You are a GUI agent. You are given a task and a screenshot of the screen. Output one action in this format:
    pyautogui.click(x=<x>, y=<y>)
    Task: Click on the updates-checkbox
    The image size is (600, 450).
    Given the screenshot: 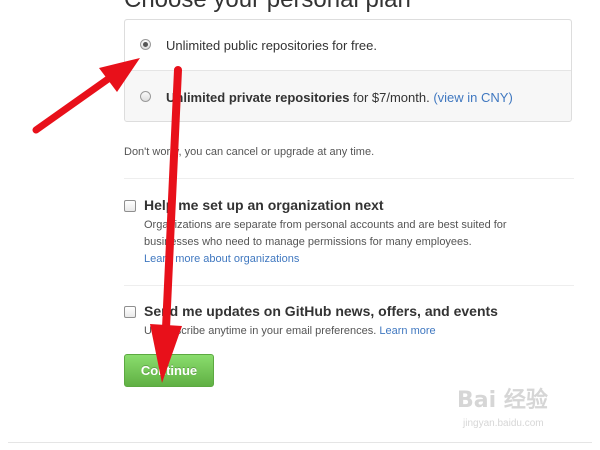 What is the action you would take?
    pyautogui.click(x=130, y=312)
    